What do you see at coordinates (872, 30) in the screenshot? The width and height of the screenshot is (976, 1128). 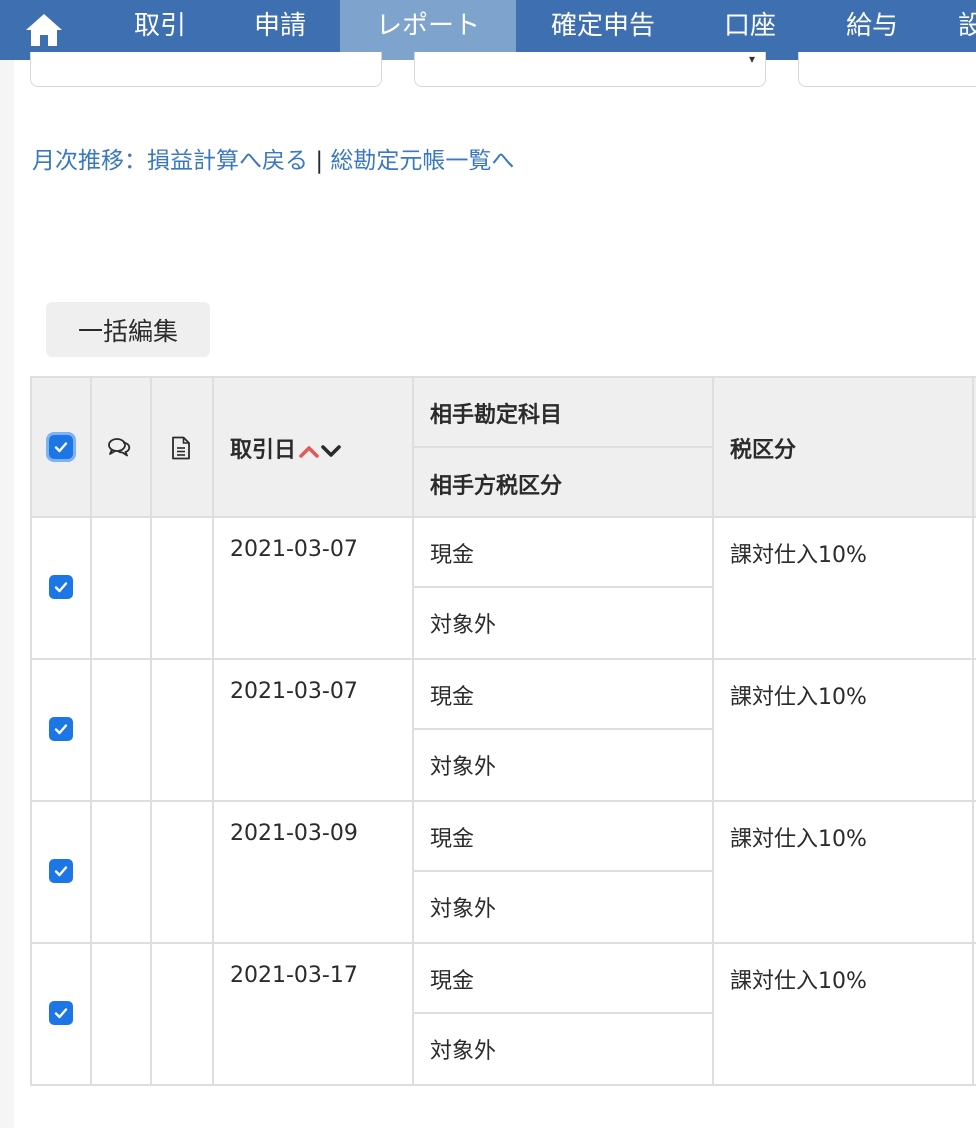 I see `nav-item-payroll: 給与` at bounding box center [872, 30].